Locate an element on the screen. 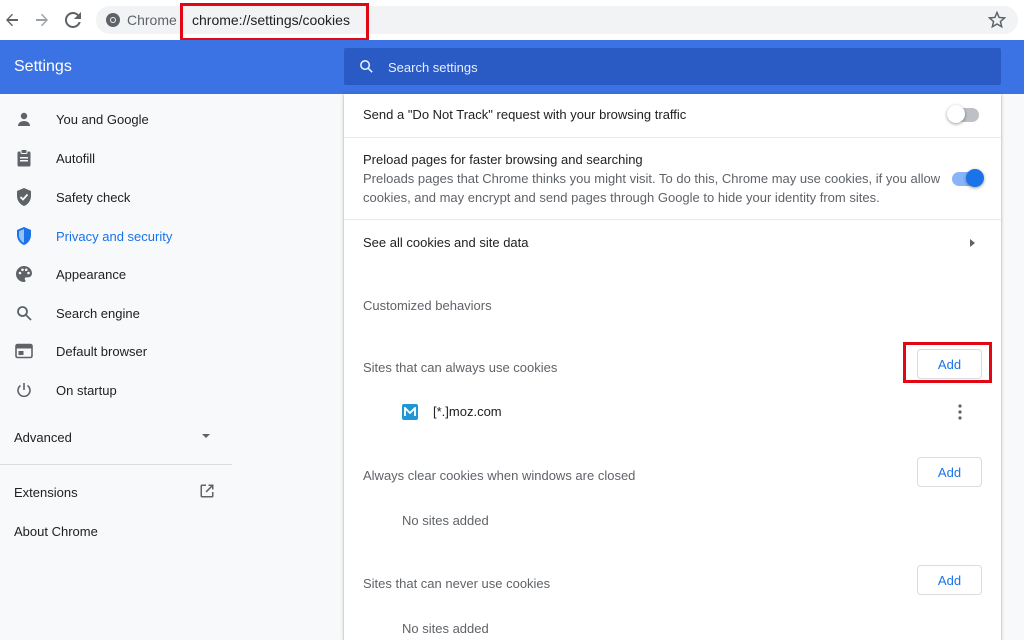 Image resolution: width=1024 pixels, height=640 pixels. sidebar-item-default-browser: Default browser is located at coordinates (116, 351).